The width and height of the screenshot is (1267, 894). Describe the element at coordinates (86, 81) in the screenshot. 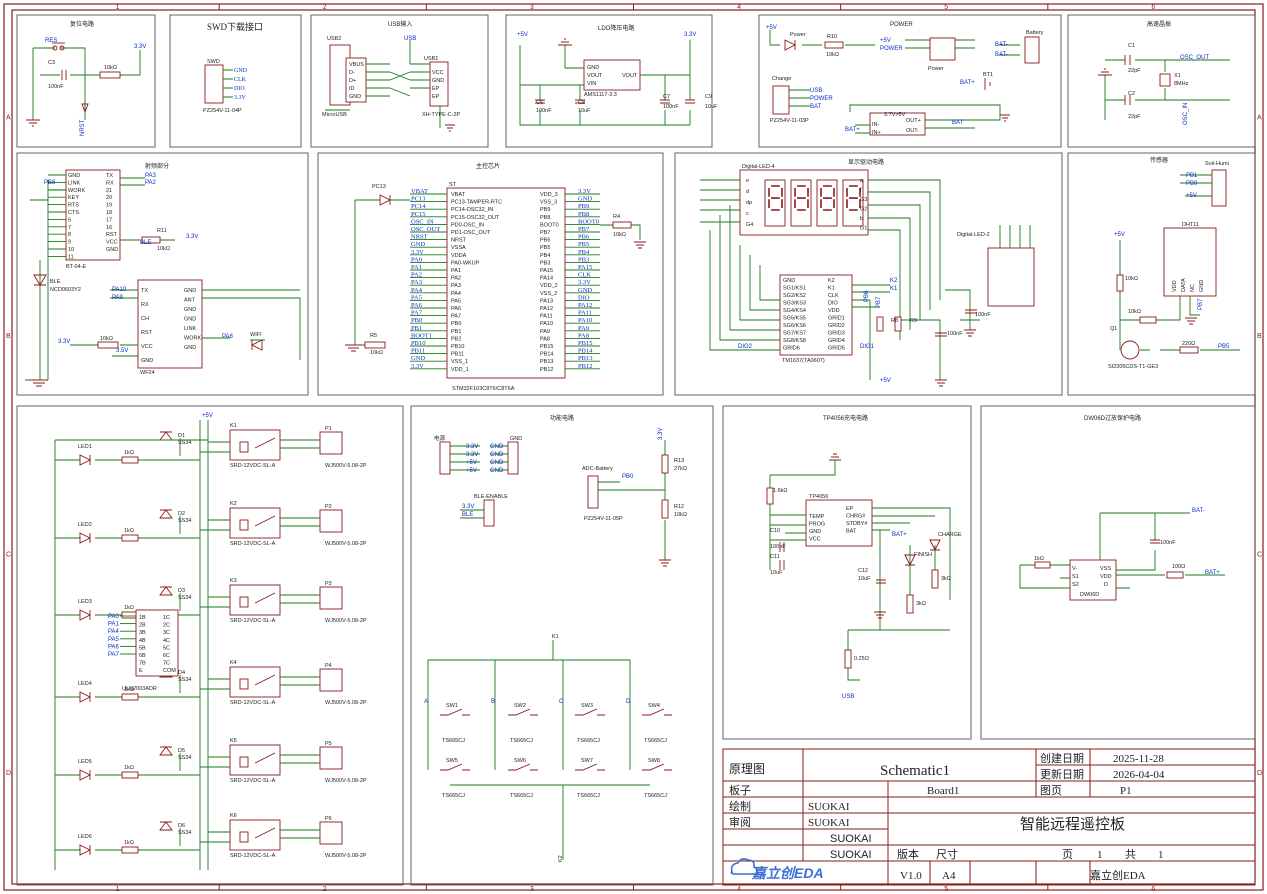

I see `section-reset` at that location.